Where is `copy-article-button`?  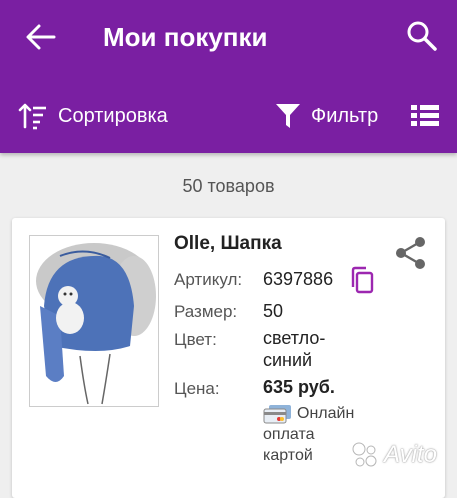
copy-article-button is located at coordinates (362, 280).